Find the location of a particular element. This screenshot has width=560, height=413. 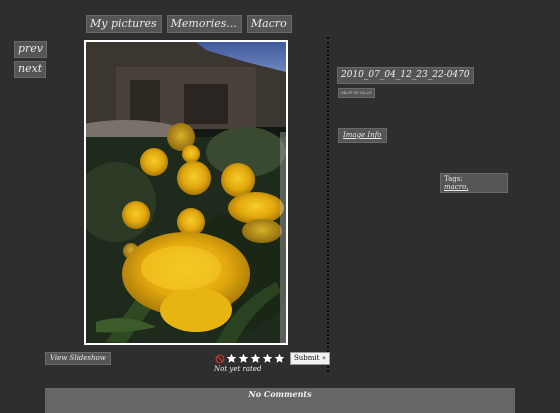

breadcrumb: My pictures Memories... Macro is located at coordinates (189, 24).